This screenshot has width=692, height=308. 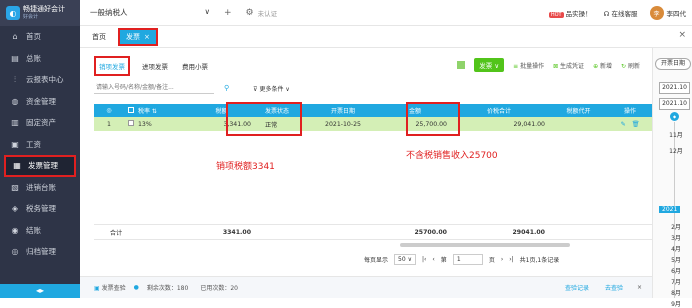 I want to click on used-count: 已用次数：20, so click(x=219, y=288).